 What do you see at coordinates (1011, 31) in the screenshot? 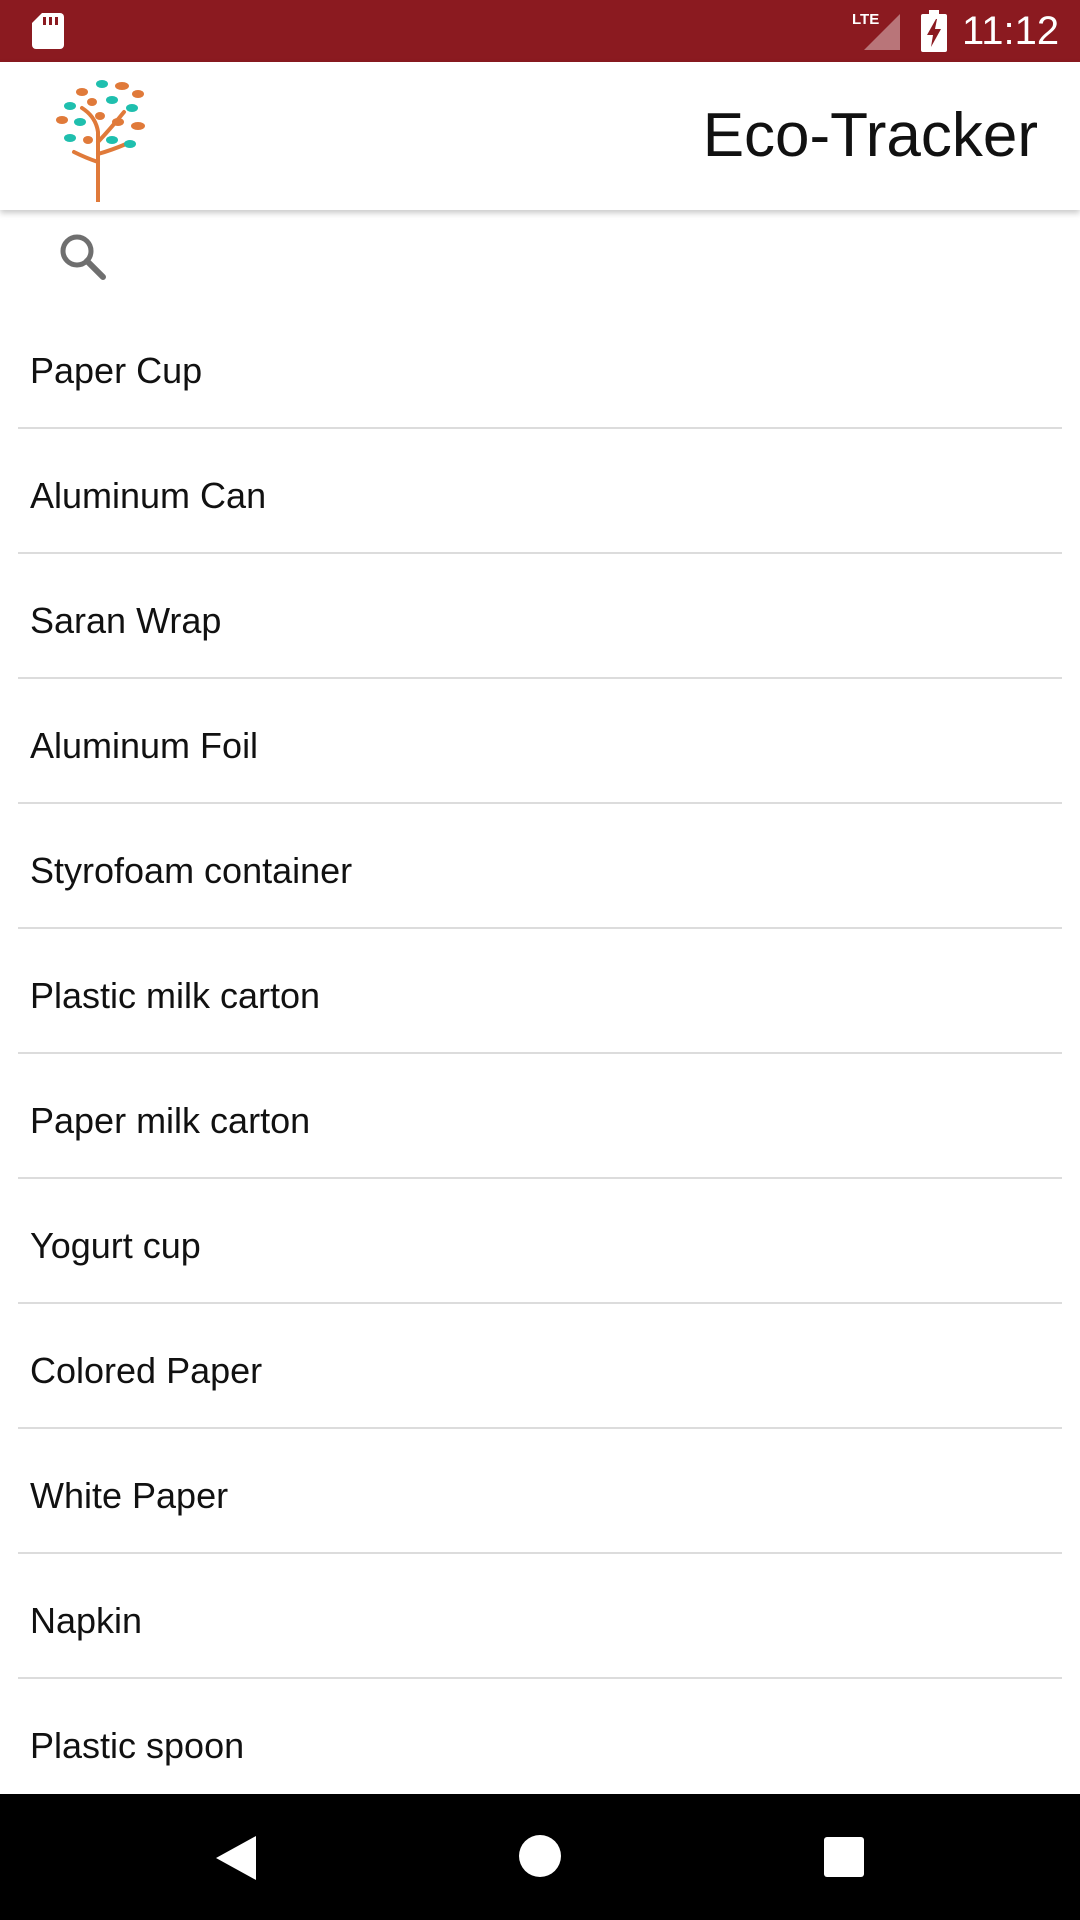
I see `status-time: 11:12` at bounding box center [1011, 31].